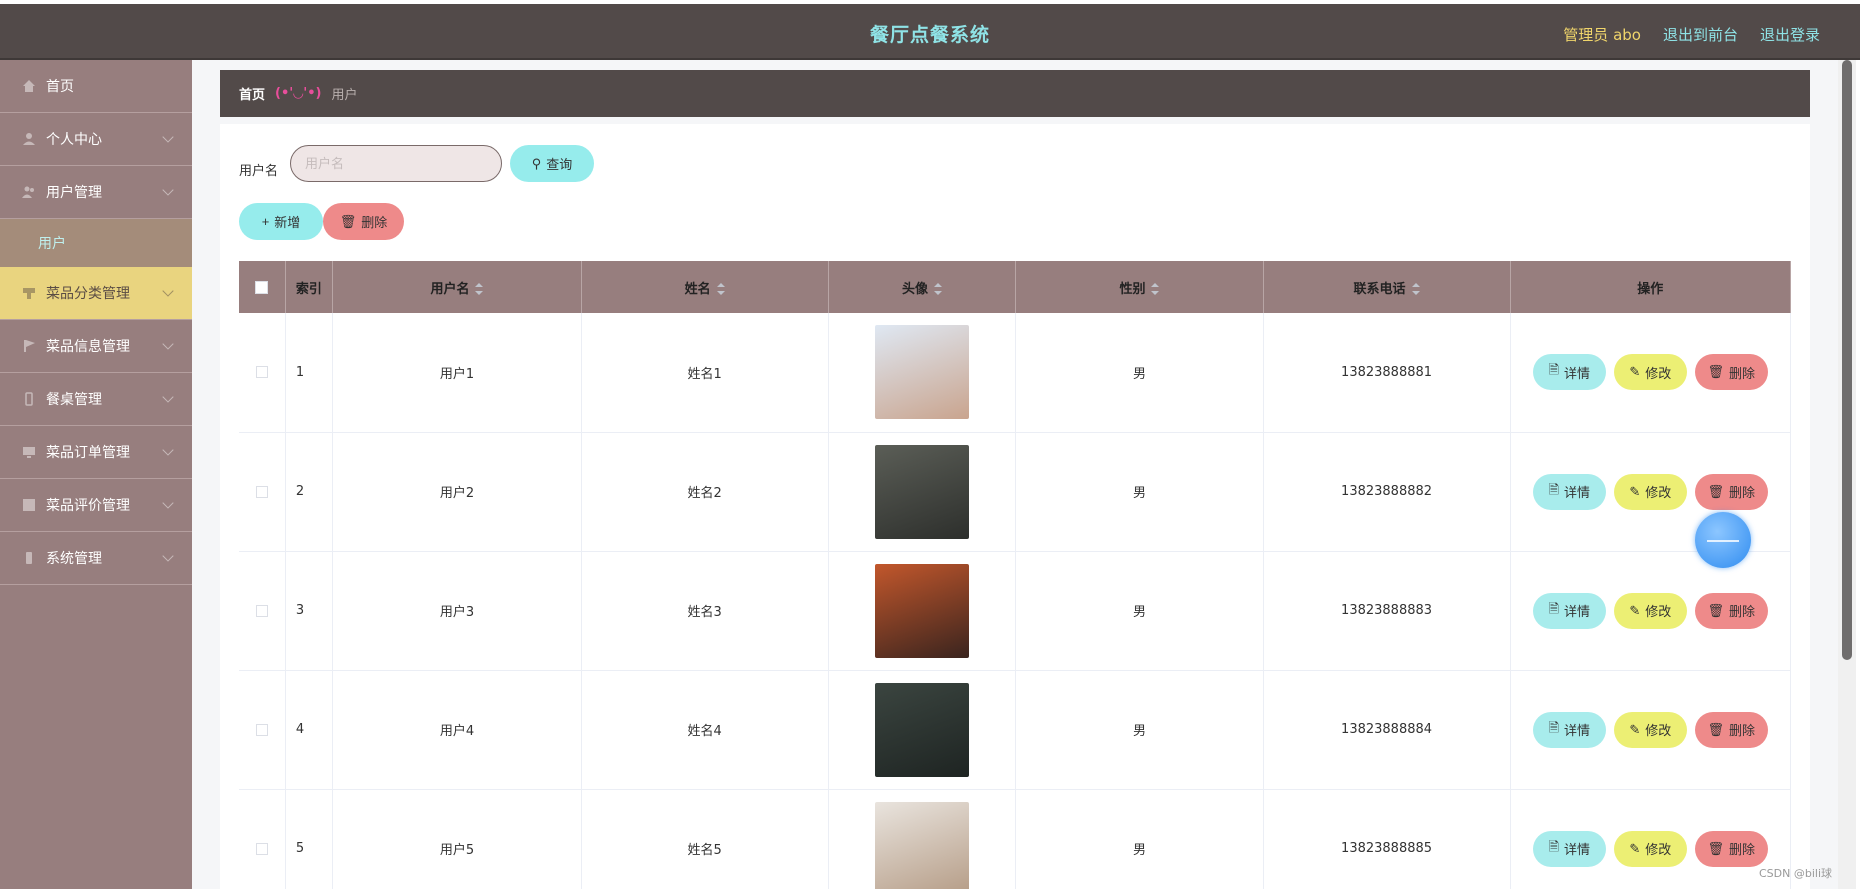 This screenshot has width=1860, height=889. I want to click on table-row: 2 用户2 姓名2 男 13823888882 🗎 详情 ✎ 修改 🗑 删除, so click(1015, 492).